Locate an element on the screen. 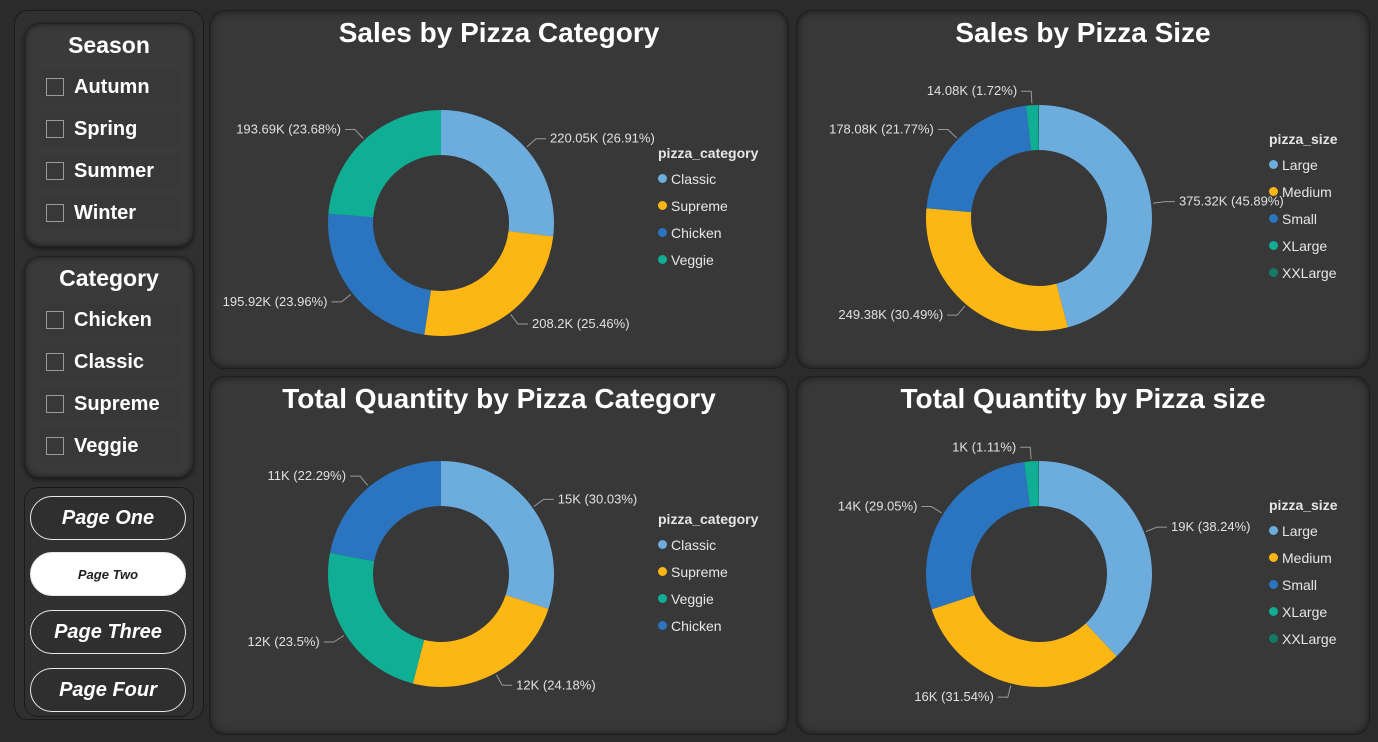  season-option-summer: Summer is located at coordinates (110, 171).